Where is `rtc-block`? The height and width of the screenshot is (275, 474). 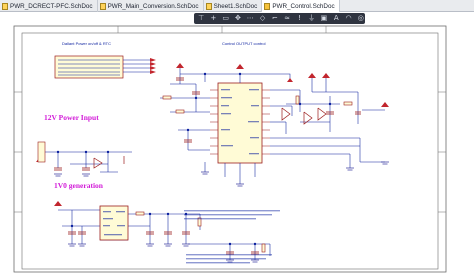 rtc-block is located at coordinates (105, 67).